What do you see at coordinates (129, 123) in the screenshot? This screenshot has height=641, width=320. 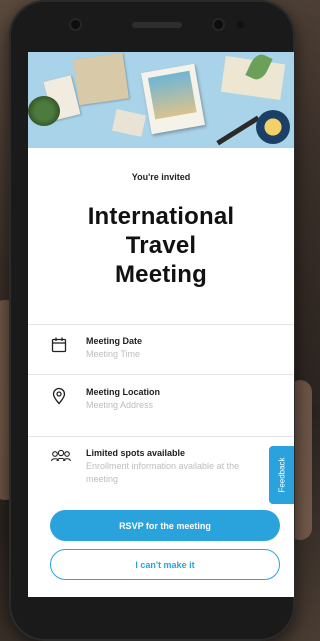 I see `hero-card` at bounding box center [129, 123].